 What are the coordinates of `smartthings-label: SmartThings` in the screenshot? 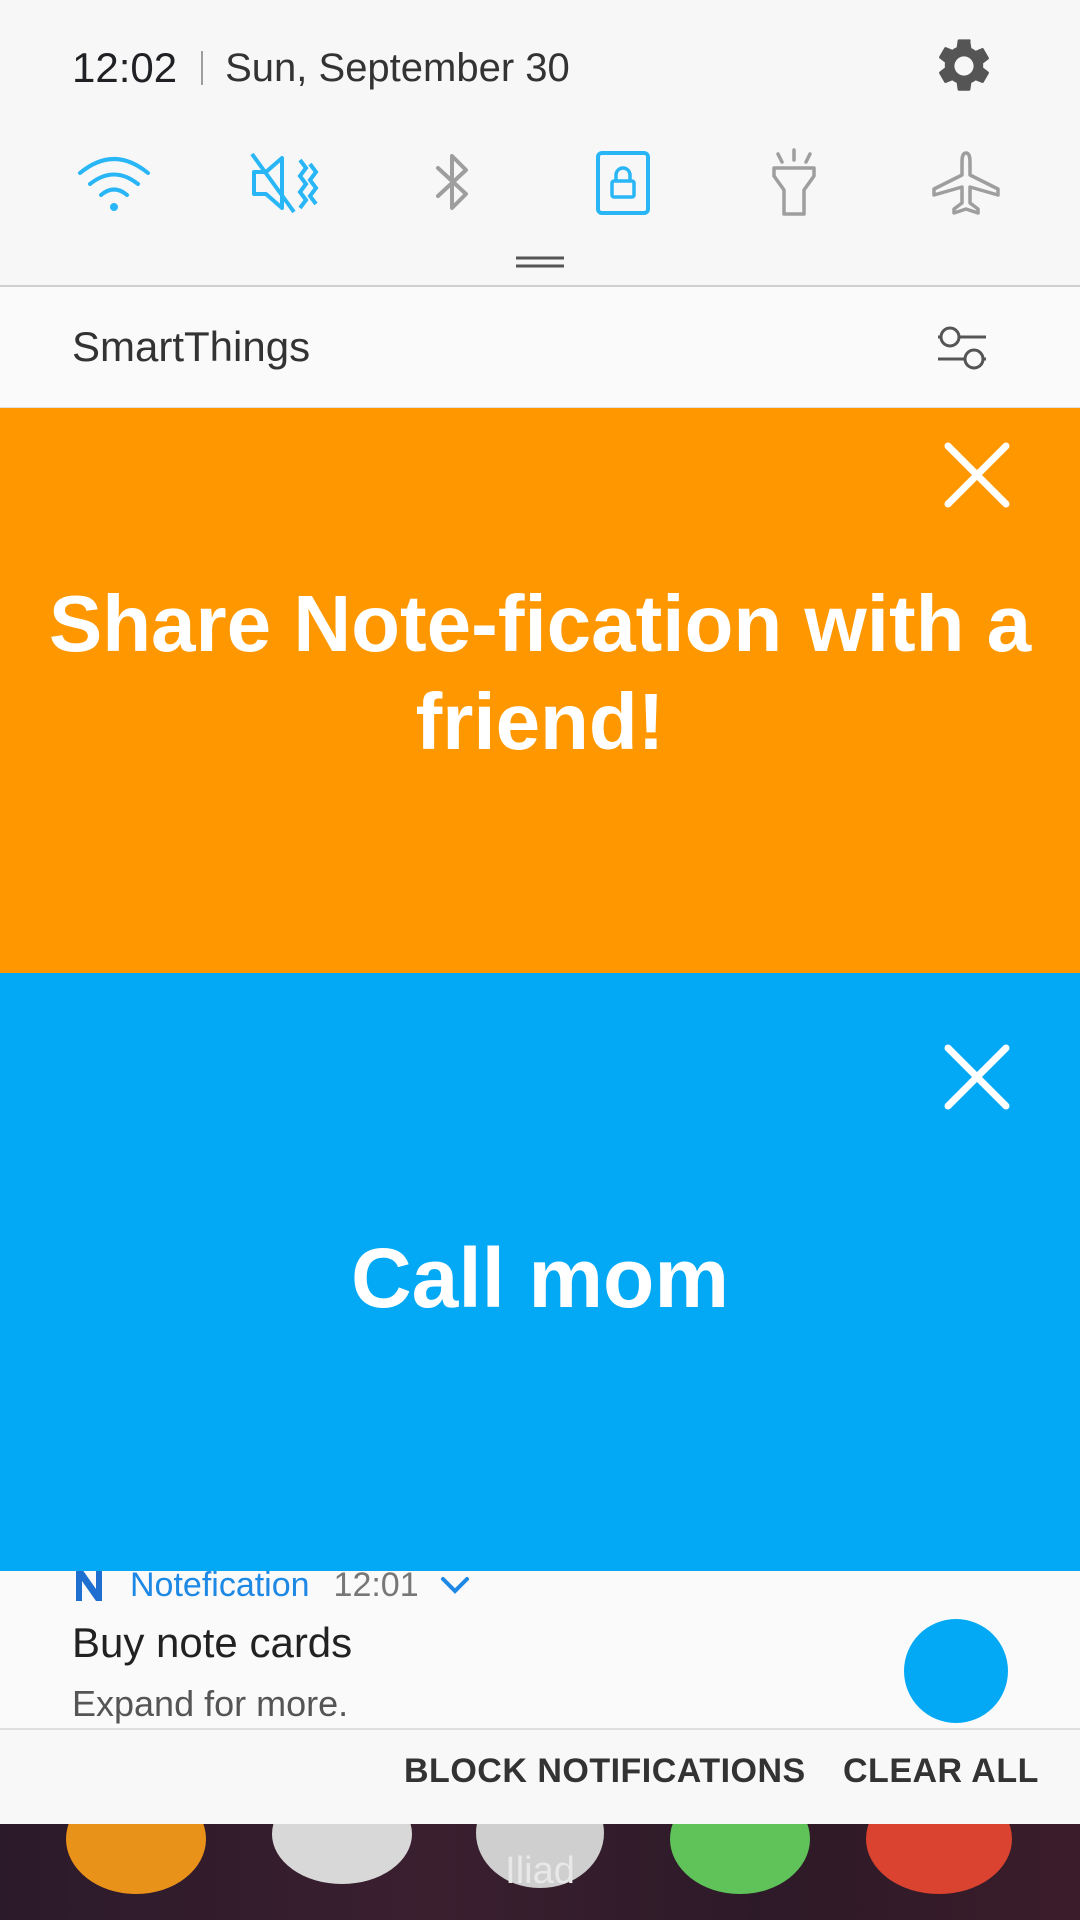 It's located at (191, 346).